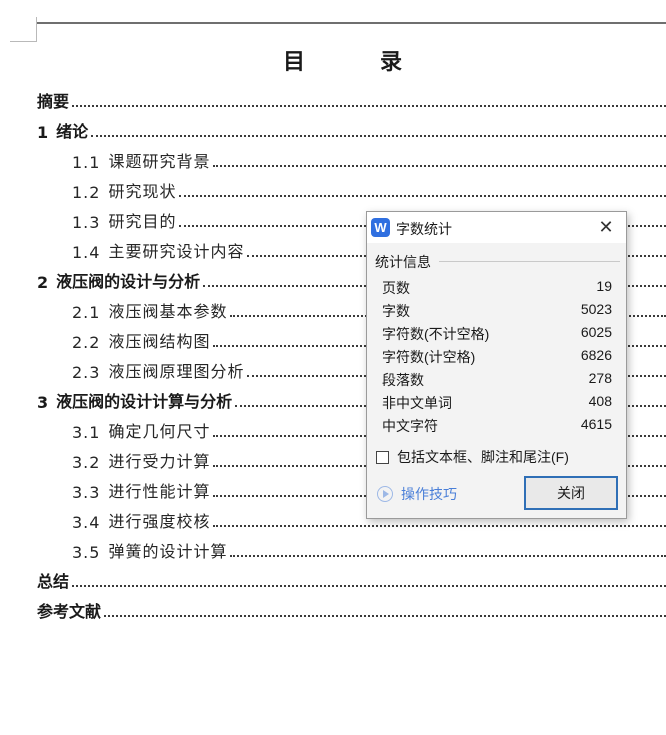  What do you see at coordinates (497, 334) in the screenshot?
I see `stat-row-chars-no-spaces: 字符数(不计空格) 6025` at bounding box center [497, 334].